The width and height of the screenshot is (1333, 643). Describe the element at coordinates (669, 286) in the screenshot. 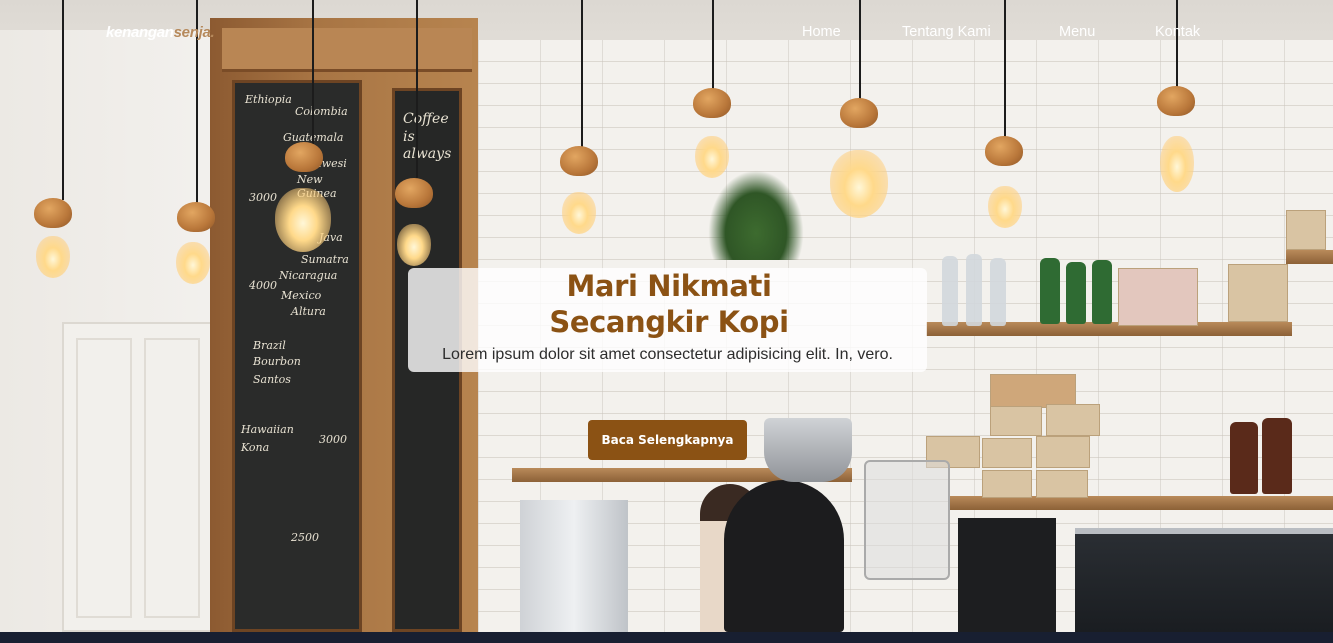

I see `hero-title-line1: Mari Nikmati` at that location.